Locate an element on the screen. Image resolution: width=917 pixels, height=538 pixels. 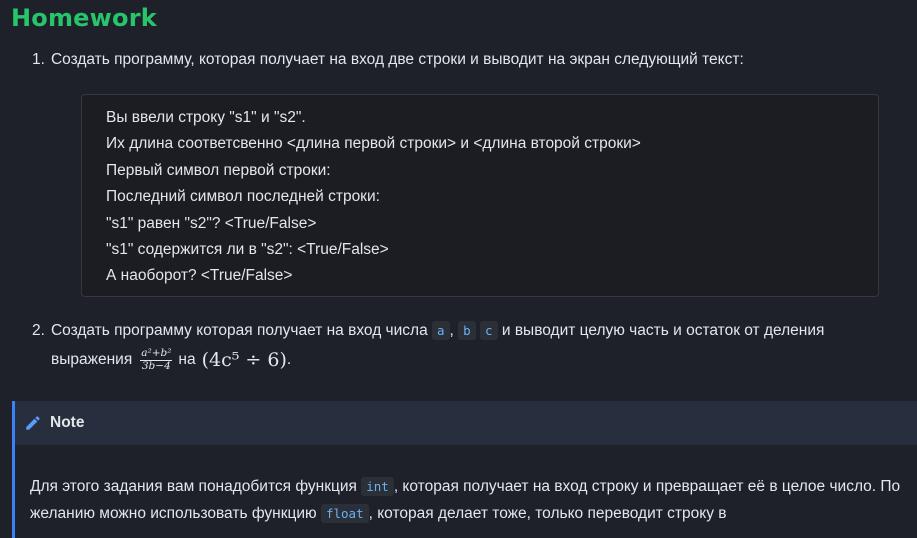
code-line: А наоборот? <True/False> is located at coordinates (199, 276).